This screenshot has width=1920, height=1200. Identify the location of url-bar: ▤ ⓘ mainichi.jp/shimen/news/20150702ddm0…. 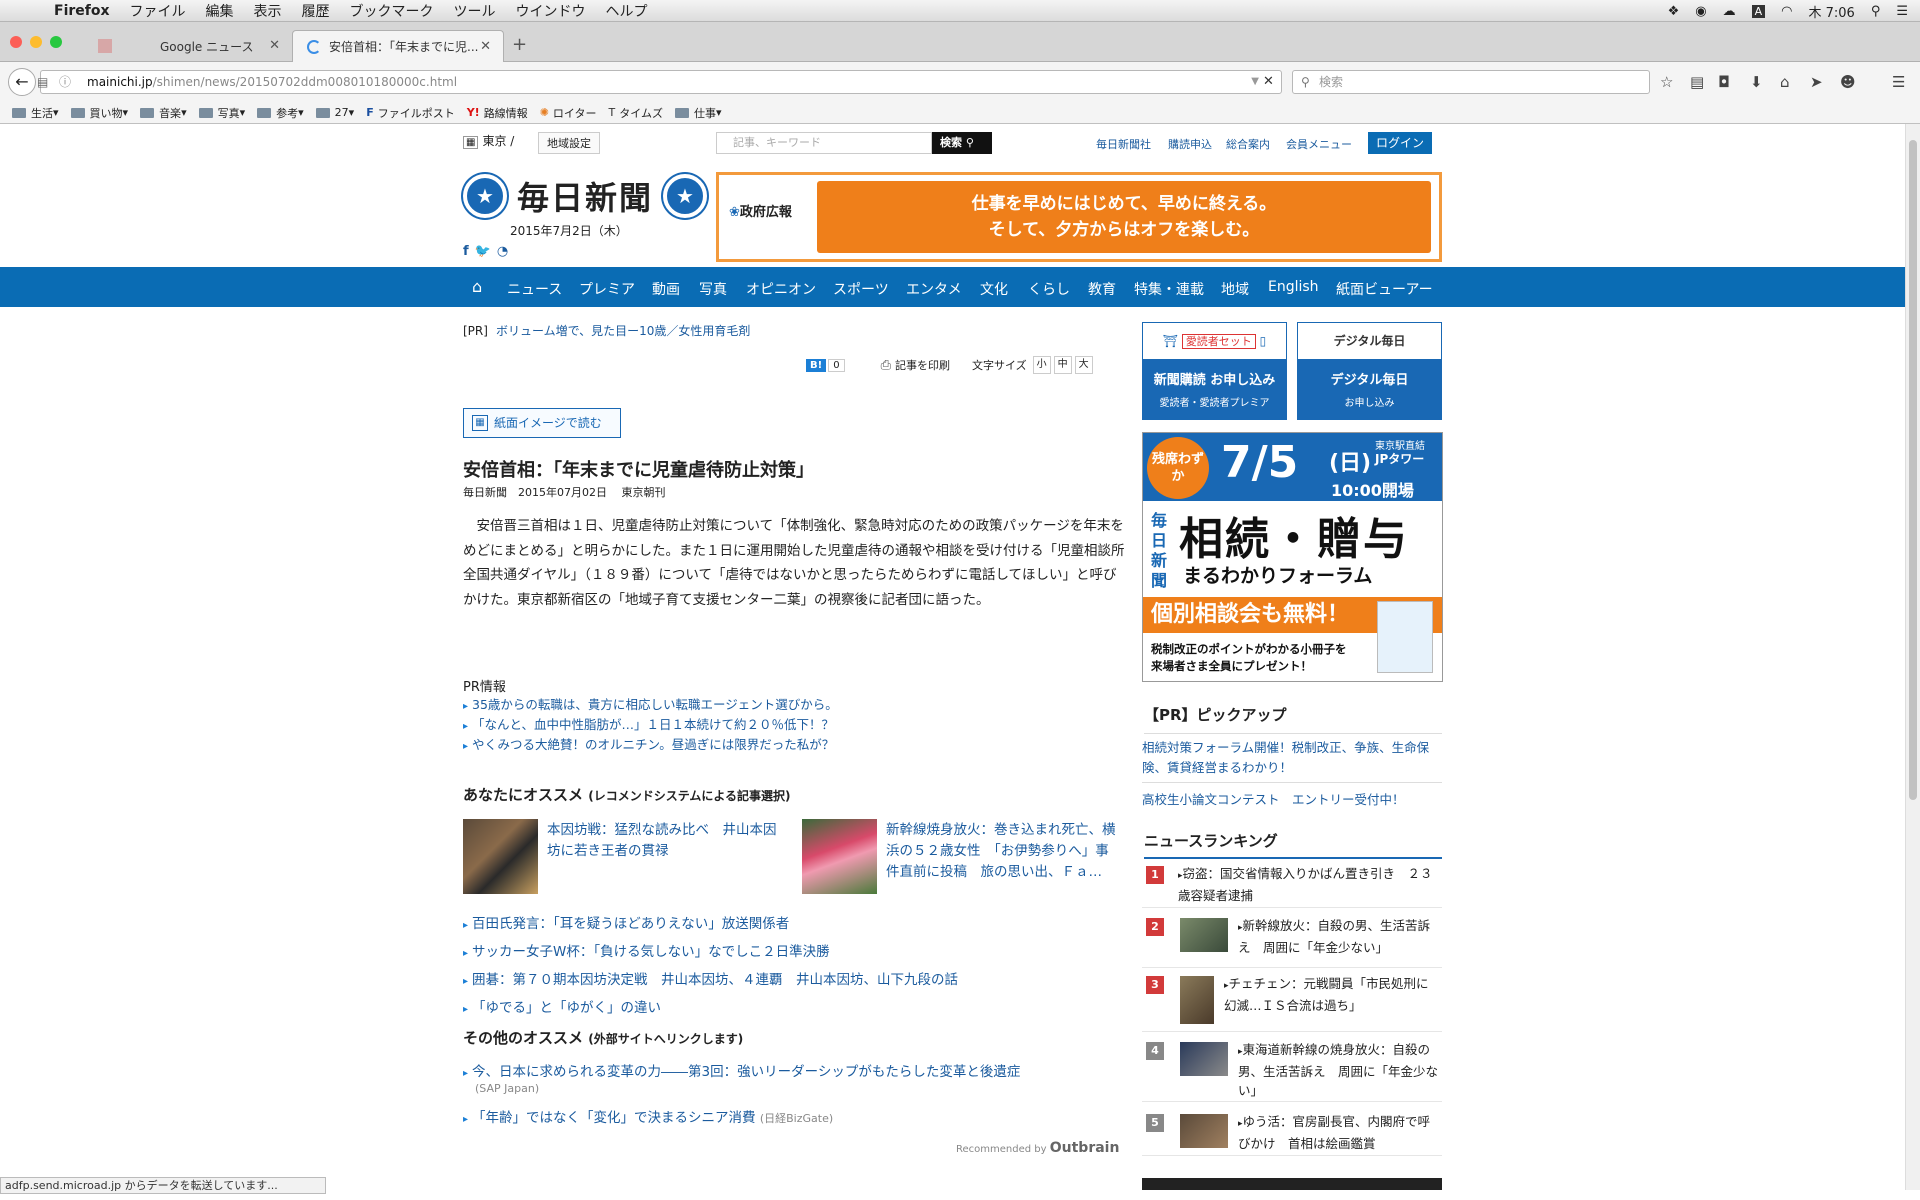
(659, 82).